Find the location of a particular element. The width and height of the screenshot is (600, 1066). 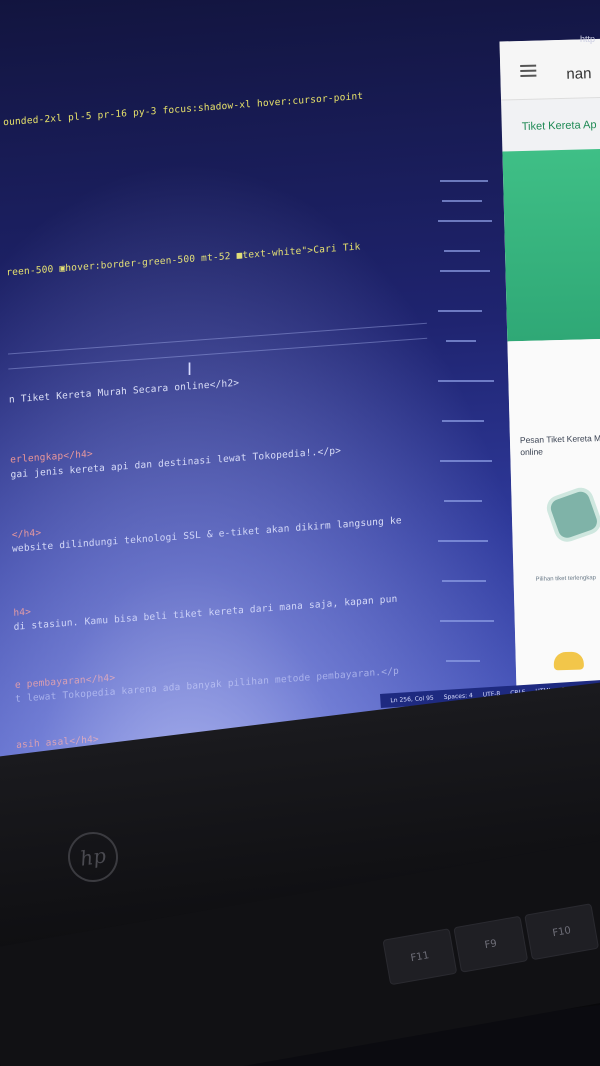

code-line-text: erlengkap</h4> is located at coordinates (51, 457).